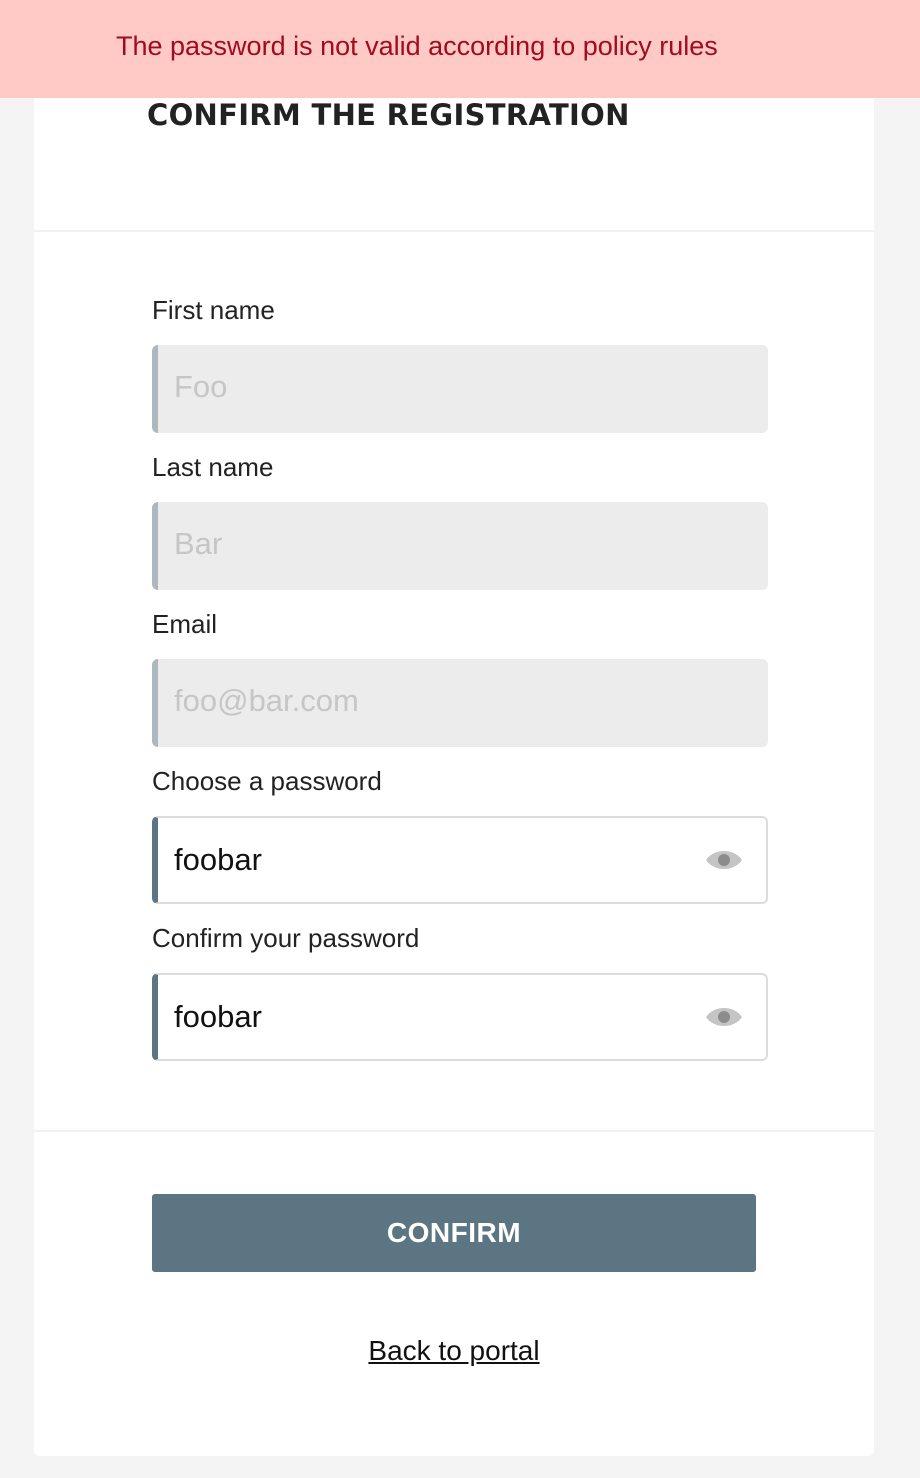  Describe the element at coordinates (213, 310) in the screenshot. I see `first-name-label: First name` at that location.